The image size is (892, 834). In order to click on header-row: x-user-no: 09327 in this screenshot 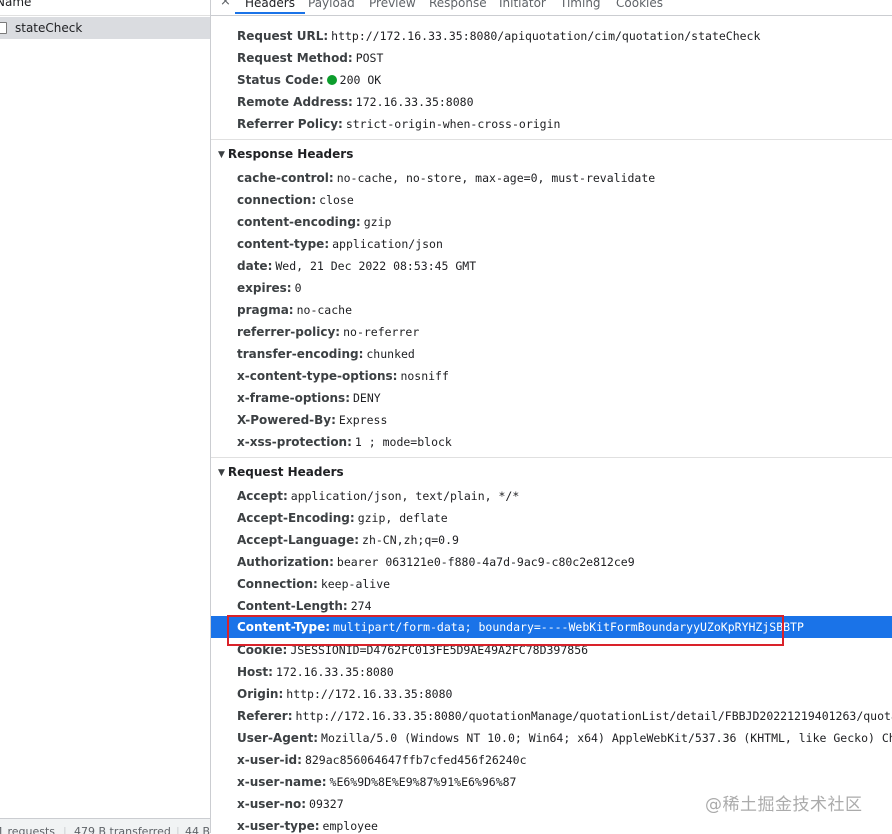, I will do `click(290, 804)`.